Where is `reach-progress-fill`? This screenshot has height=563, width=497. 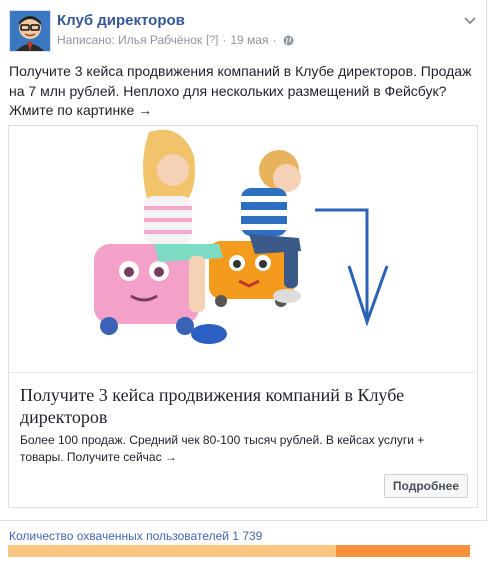
reach-progress-fill is located at coordinates (172, 551).